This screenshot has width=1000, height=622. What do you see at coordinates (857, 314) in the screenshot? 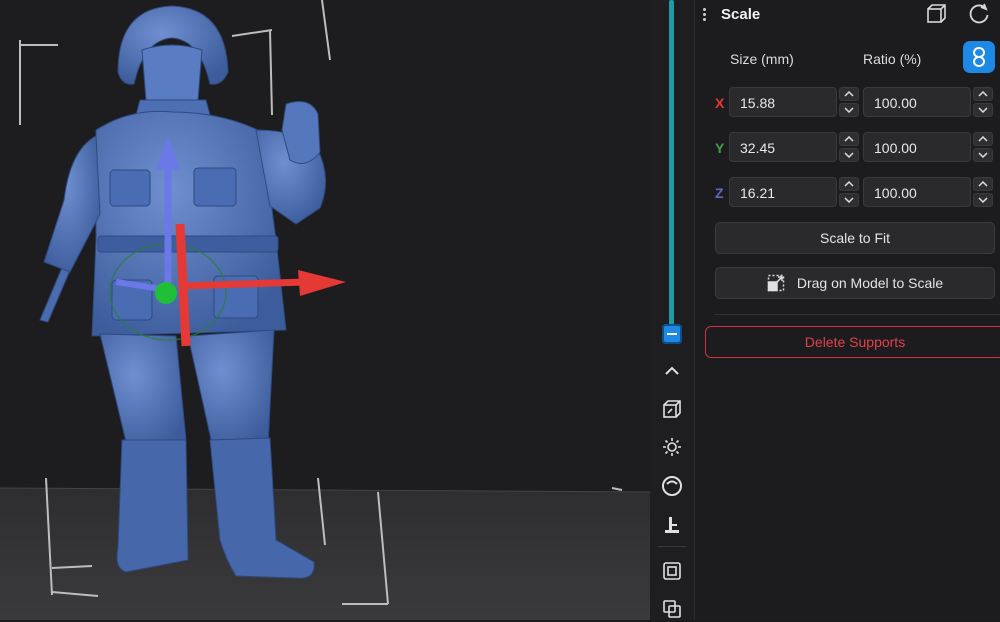
I see `panel-divider` at bounding box center [857, 314].